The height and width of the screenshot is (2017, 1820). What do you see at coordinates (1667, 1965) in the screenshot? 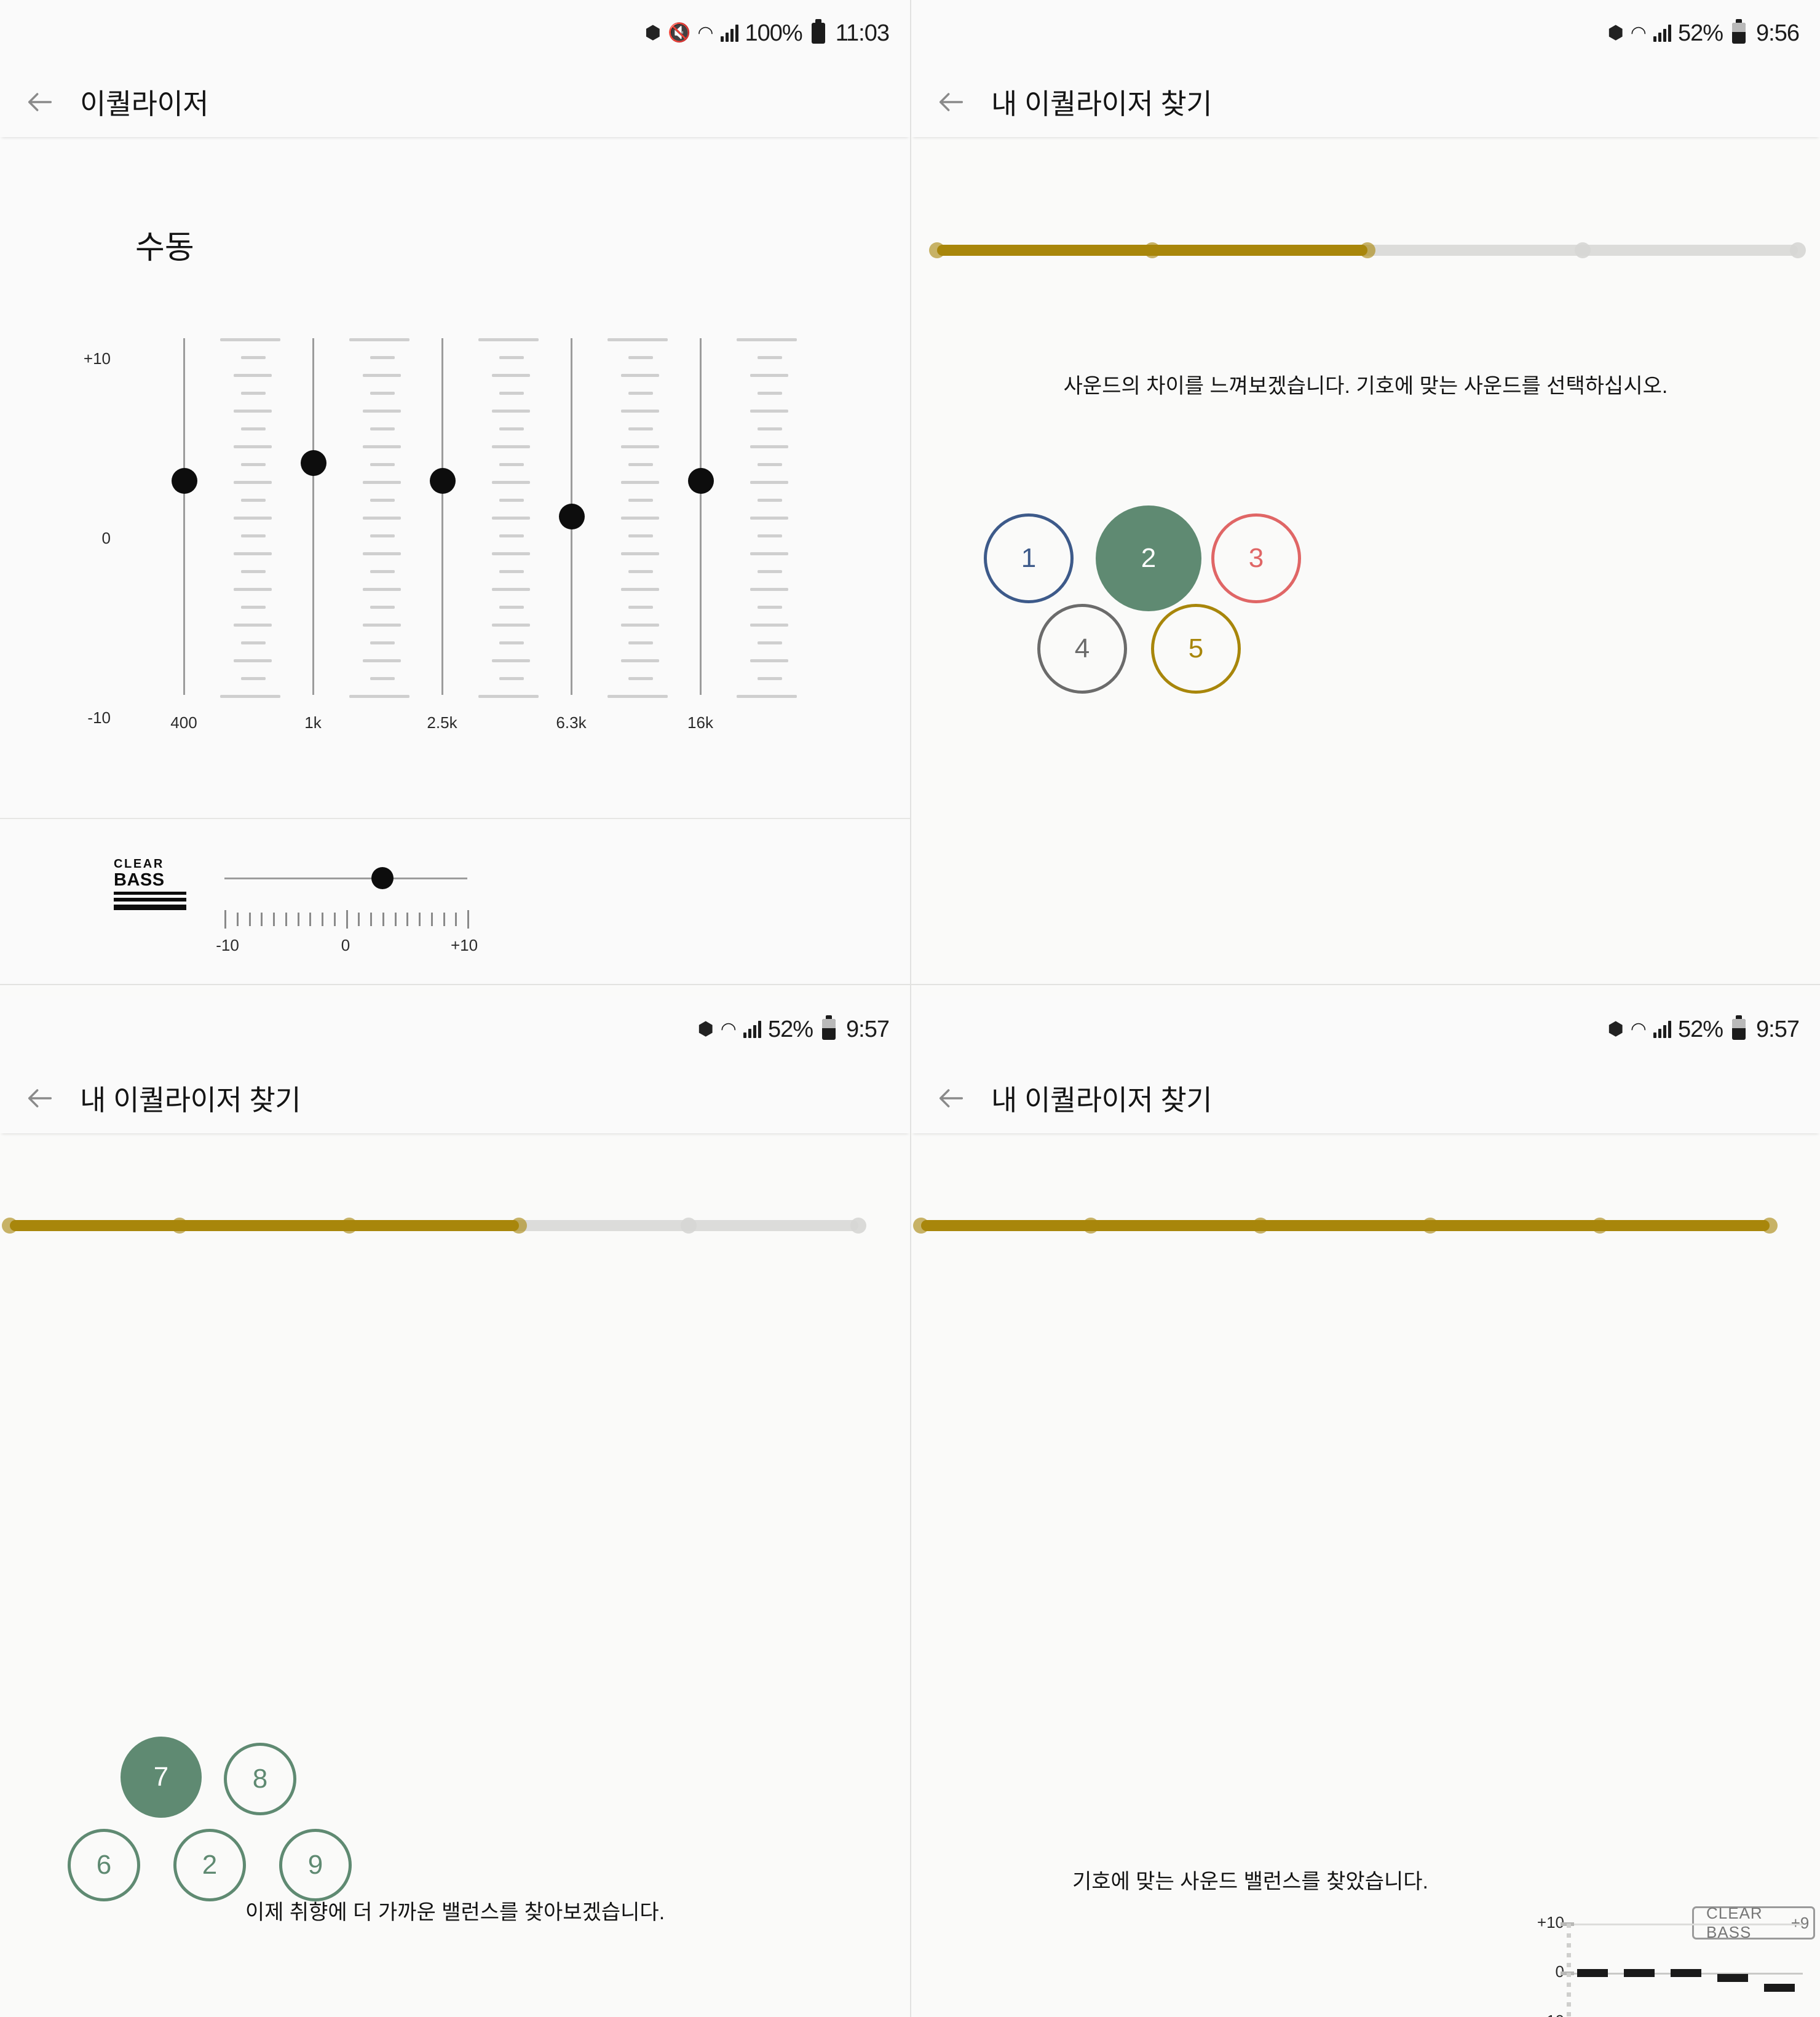
I see `eq-result-chart: +100-104001k2.5k6.3k16k` at bounding box center [1667, 1965].